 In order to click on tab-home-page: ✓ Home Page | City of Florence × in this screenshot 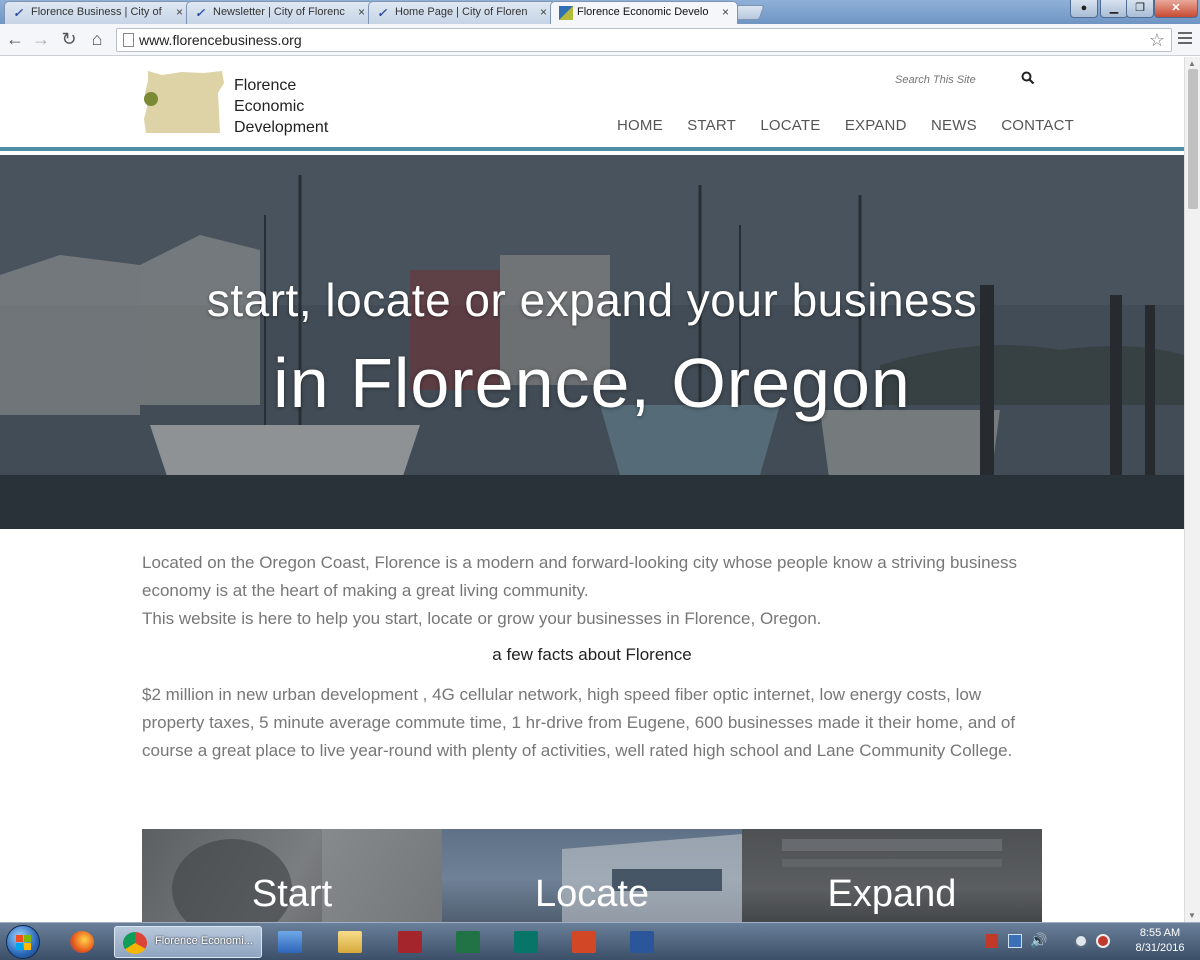, I will do `click(462, 12)`.